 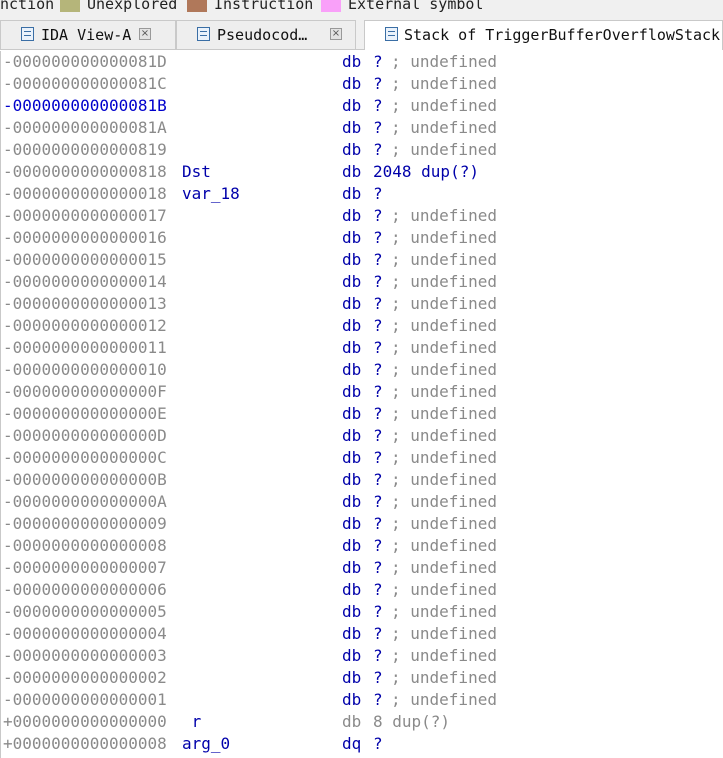 I want to click on stack-offset: -0000000000000005, so click(x=85, y=611).